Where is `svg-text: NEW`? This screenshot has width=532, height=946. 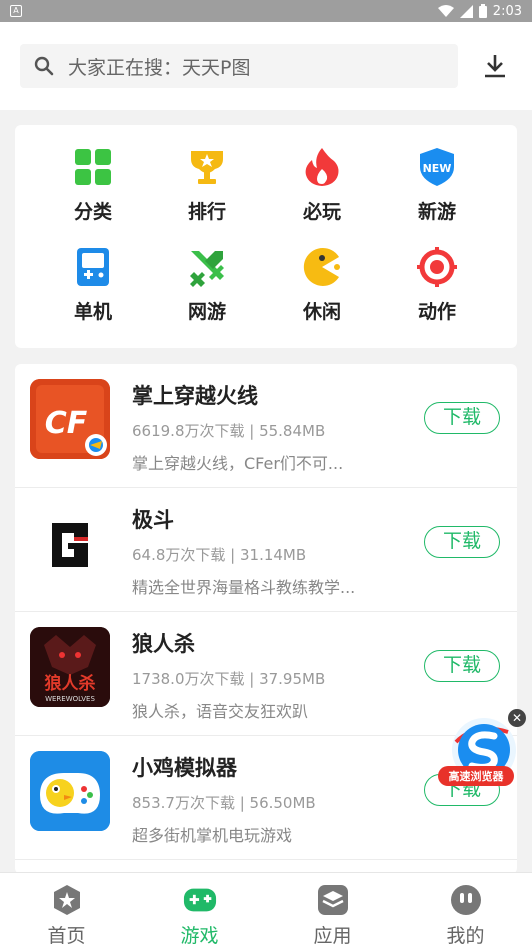 svg-text: NEW is located at coordinates (437, 168).